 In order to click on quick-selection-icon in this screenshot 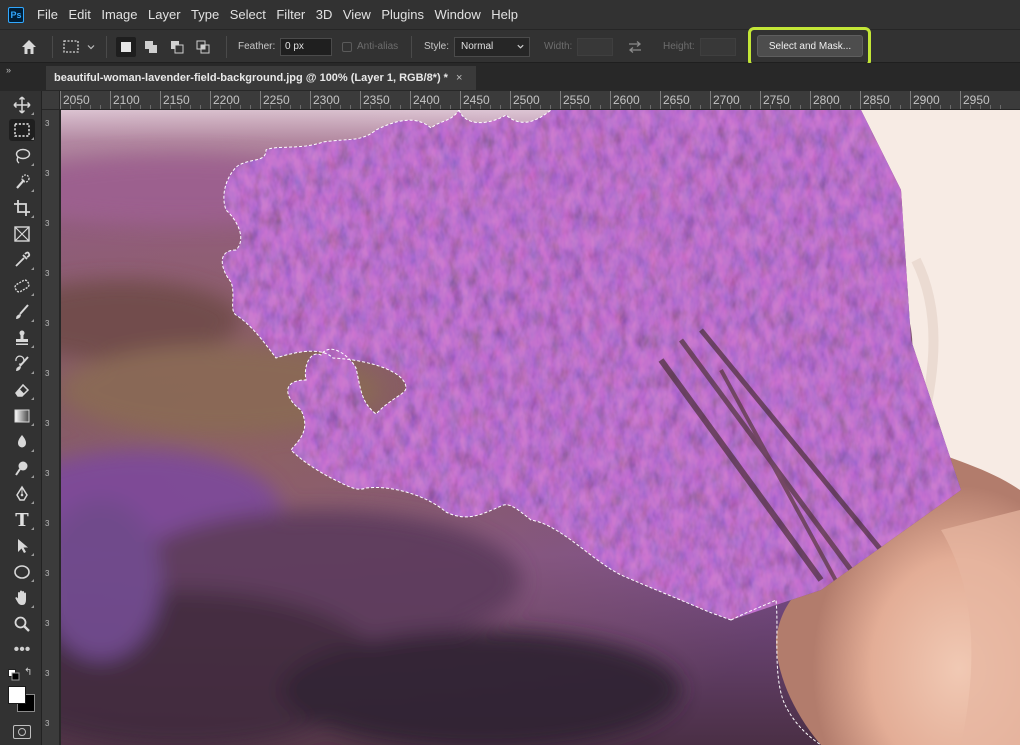, I will do `click(23, 181)`.